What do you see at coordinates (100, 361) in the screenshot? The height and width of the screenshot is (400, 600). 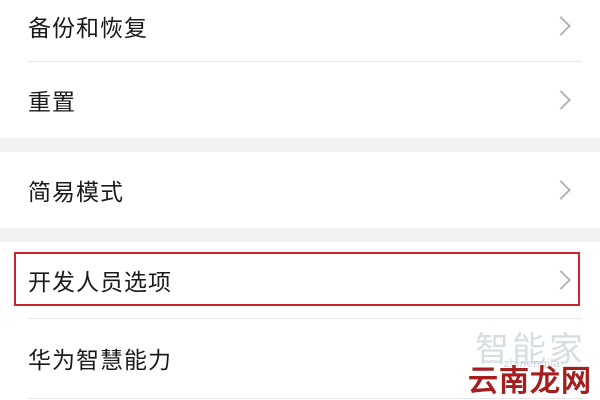 I see `settings-item-label: 华为智慧能力` at bounding box center [100, 361].